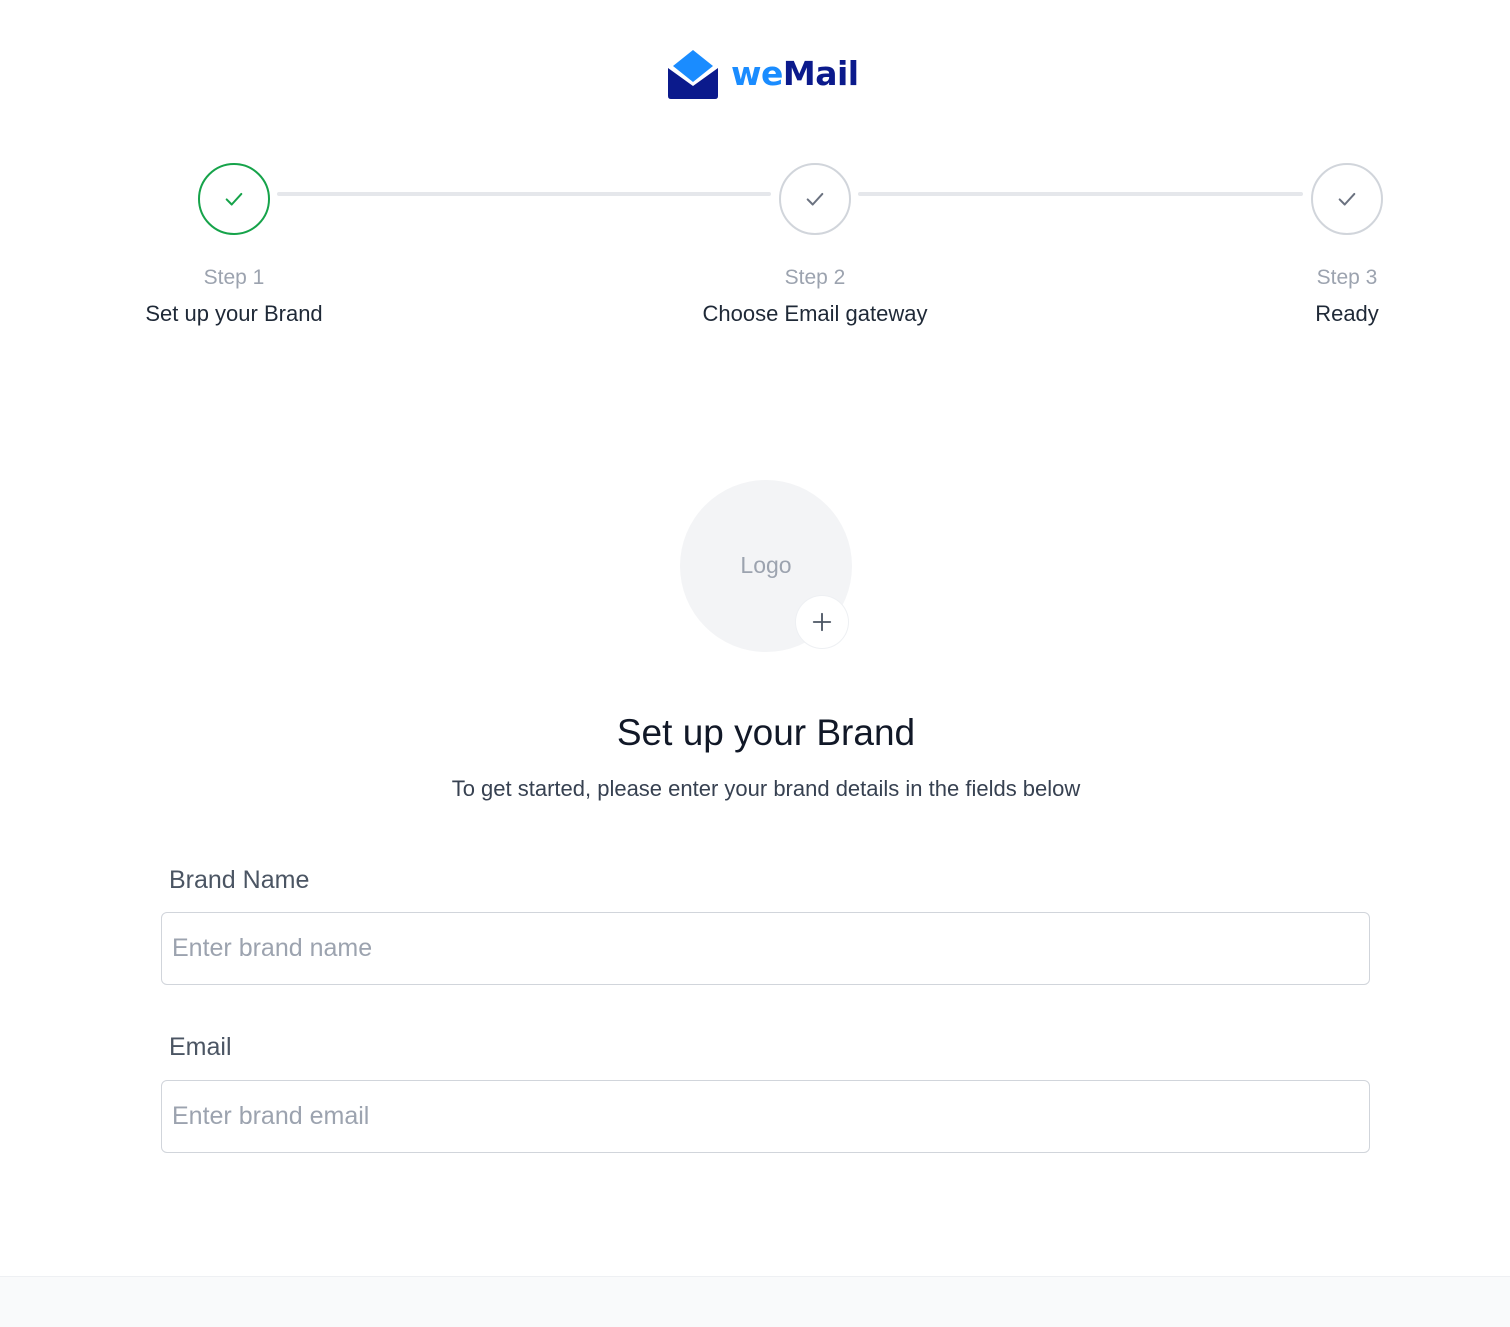 This screenshot has width=1510, height=1327. What do you see at coordinates (820, 73) in the screenshot?
I see `brand-name-mail: Mail` at bounding box center [820, 73].